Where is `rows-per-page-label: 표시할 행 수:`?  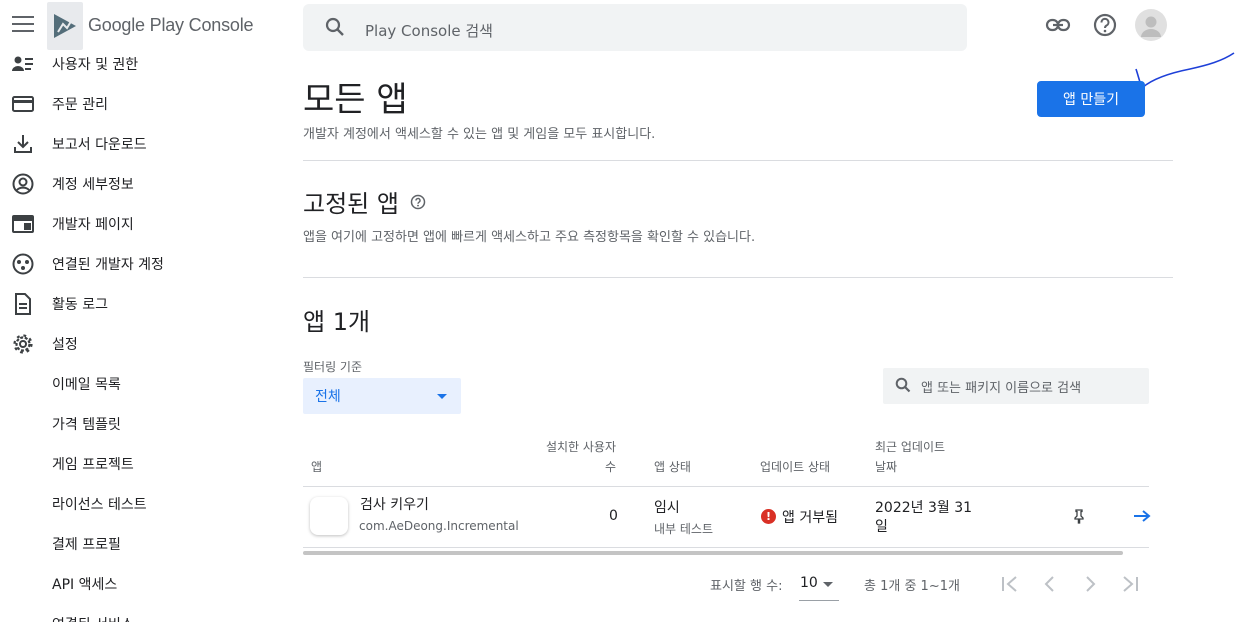 rows-per-page-label: 표시할 행 수: is located at coordinates (746, 586).